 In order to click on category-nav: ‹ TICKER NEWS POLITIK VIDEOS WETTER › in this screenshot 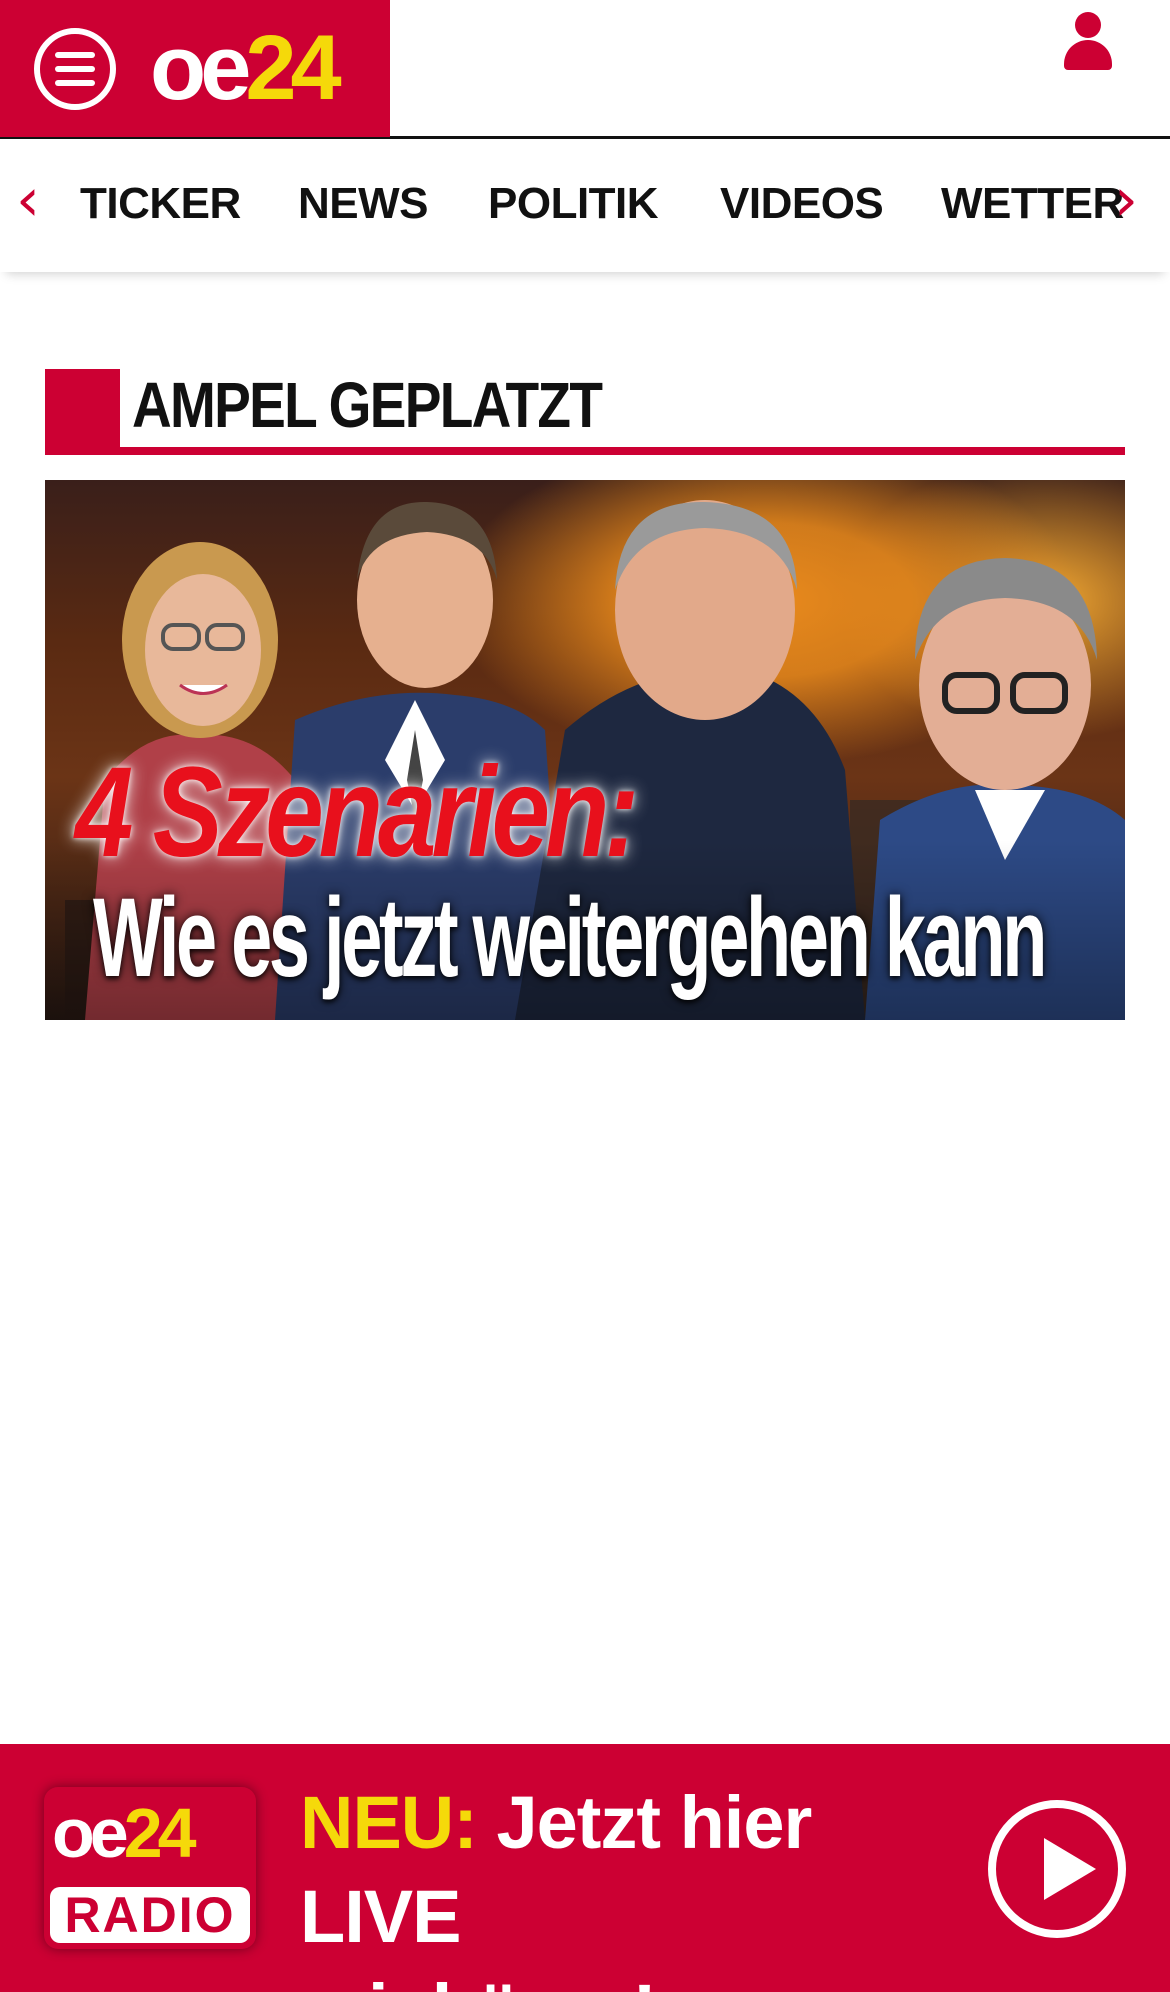, I will do `click(585, 207)`.